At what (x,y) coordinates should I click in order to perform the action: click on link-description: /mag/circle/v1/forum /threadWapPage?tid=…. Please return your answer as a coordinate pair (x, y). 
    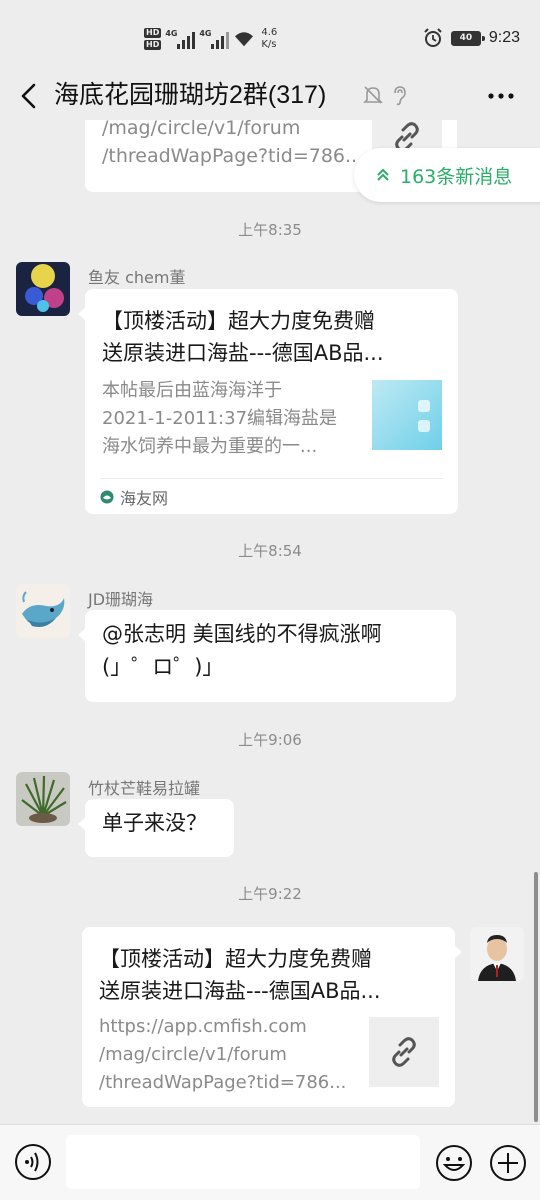
    Looking at the image, I should click on (237, 145).